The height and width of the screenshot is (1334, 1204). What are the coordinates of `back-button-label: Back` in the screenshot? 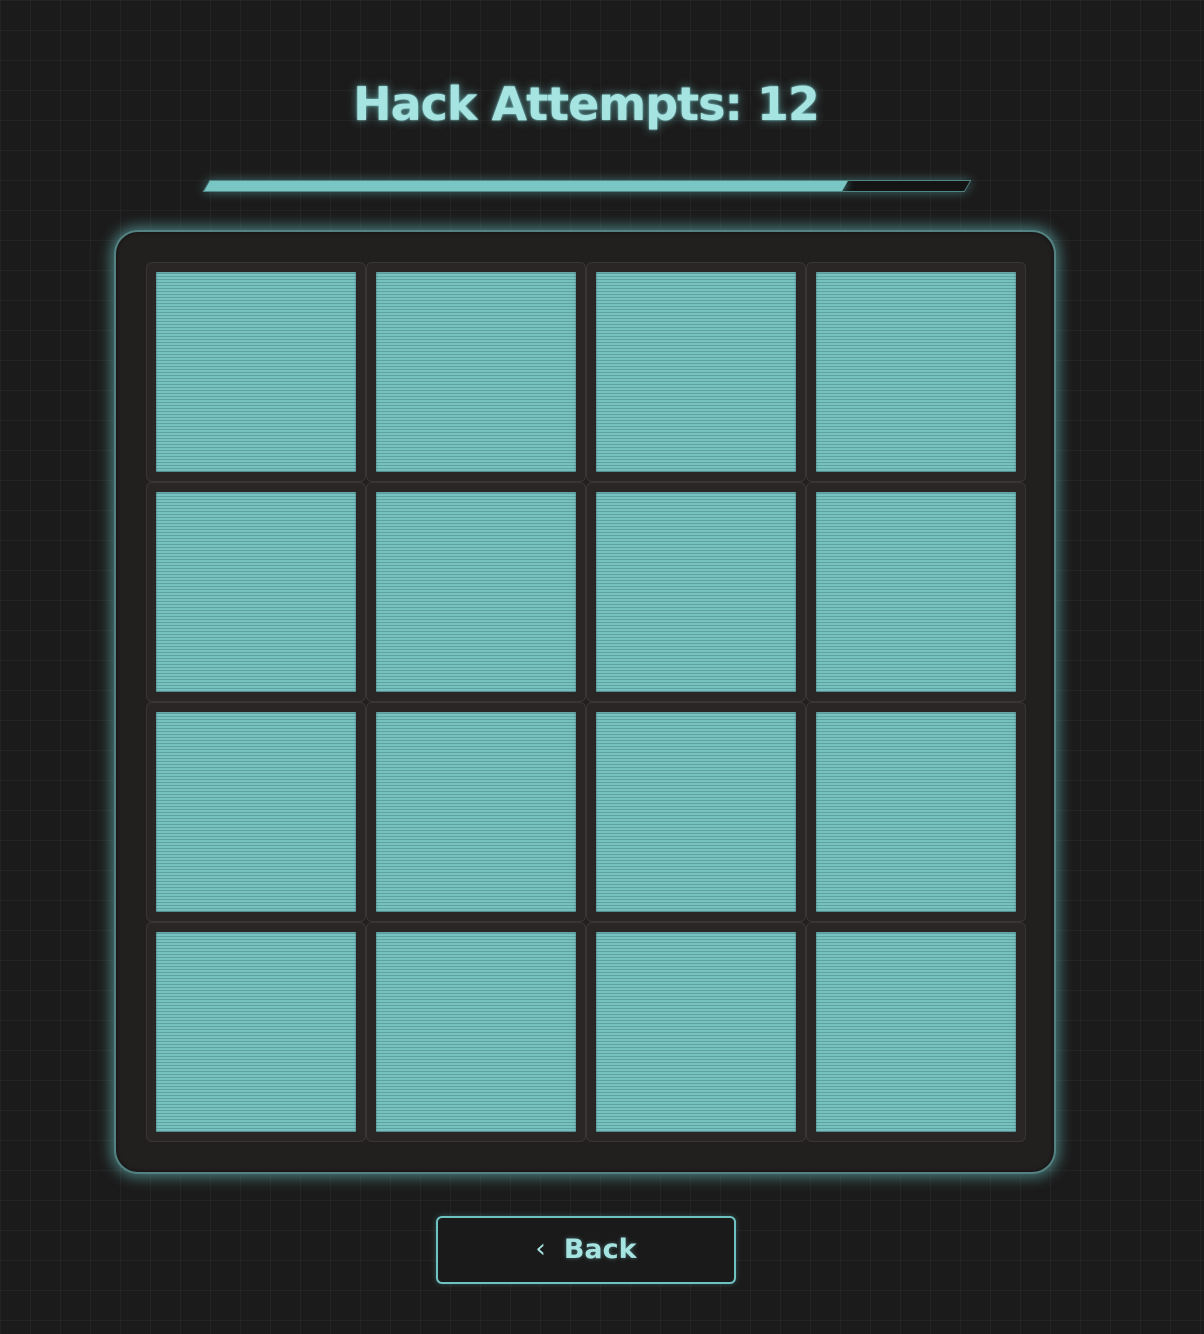 It's located at (600, 1249).